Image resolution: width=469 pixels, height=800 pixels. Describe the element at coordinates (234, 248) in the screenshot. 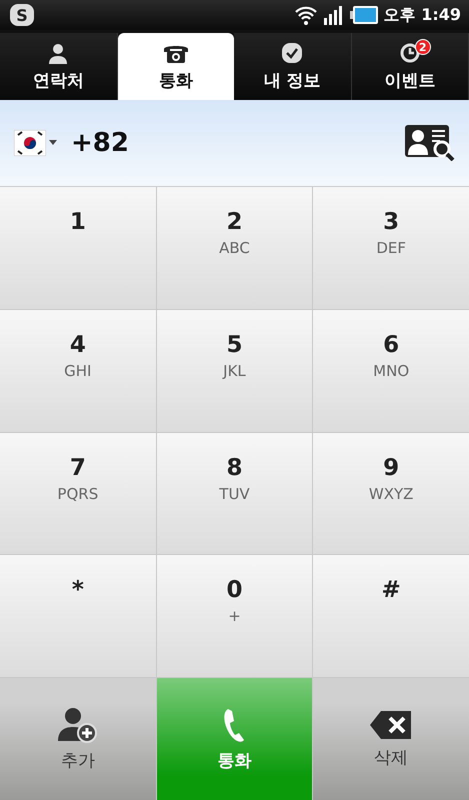

I see `dial-key: 2 ABC` at that location.